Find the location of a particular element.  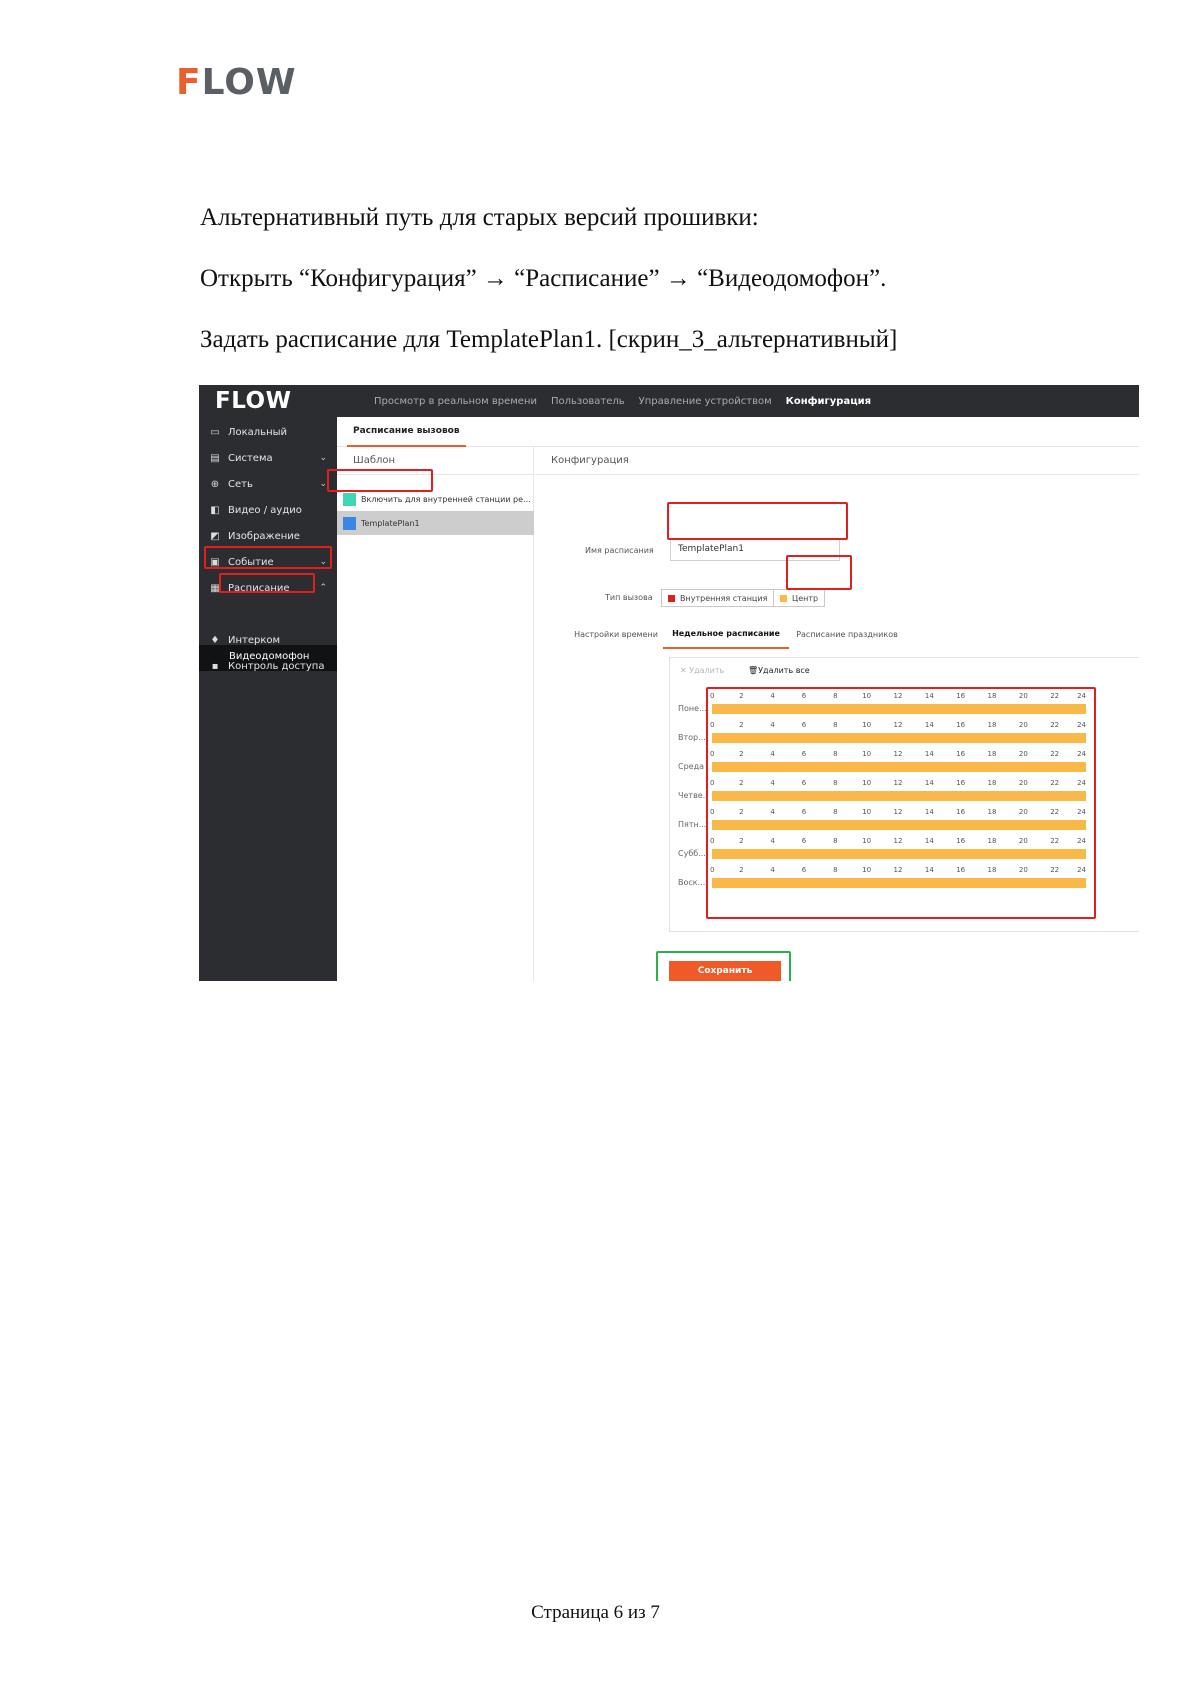

delete-label: Удалить is located at coordinates (707, 670).